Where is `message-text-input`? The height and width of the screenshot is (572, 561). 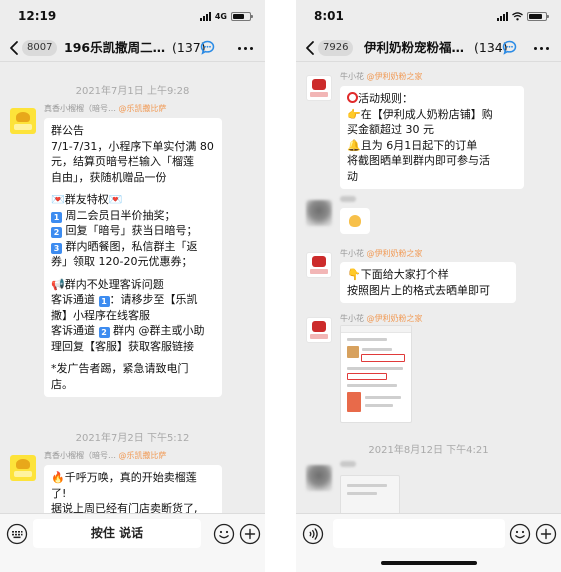 message-text-input is located at coordinates (419, 533).